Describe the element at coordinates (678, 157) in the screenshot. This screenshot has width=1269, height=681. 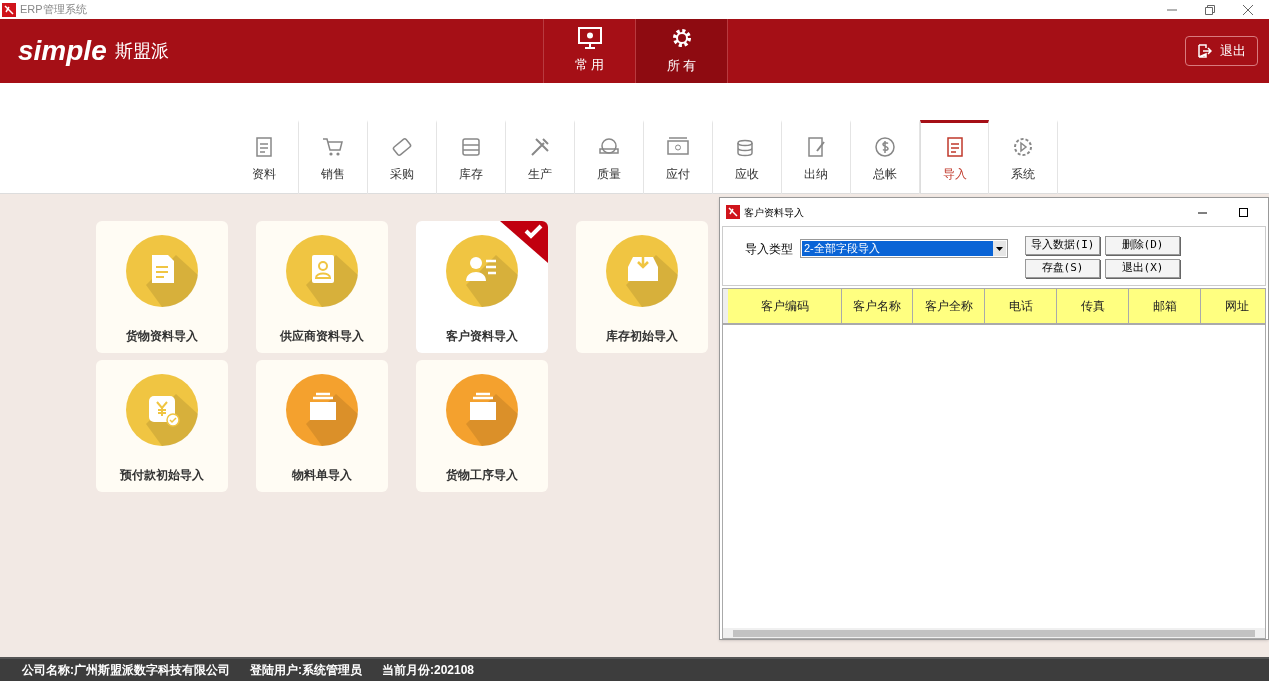
I see `module-tab: 应付` at that location.